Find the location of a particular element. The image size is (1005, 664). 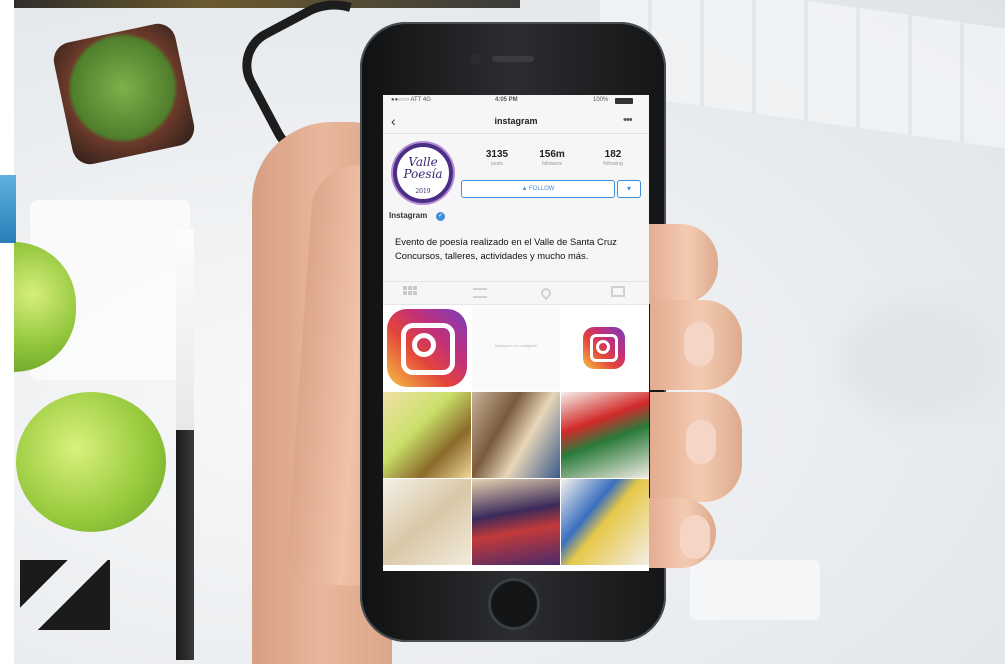

grid-post: Instagram on Instagram is located at coordinates (516, 348).